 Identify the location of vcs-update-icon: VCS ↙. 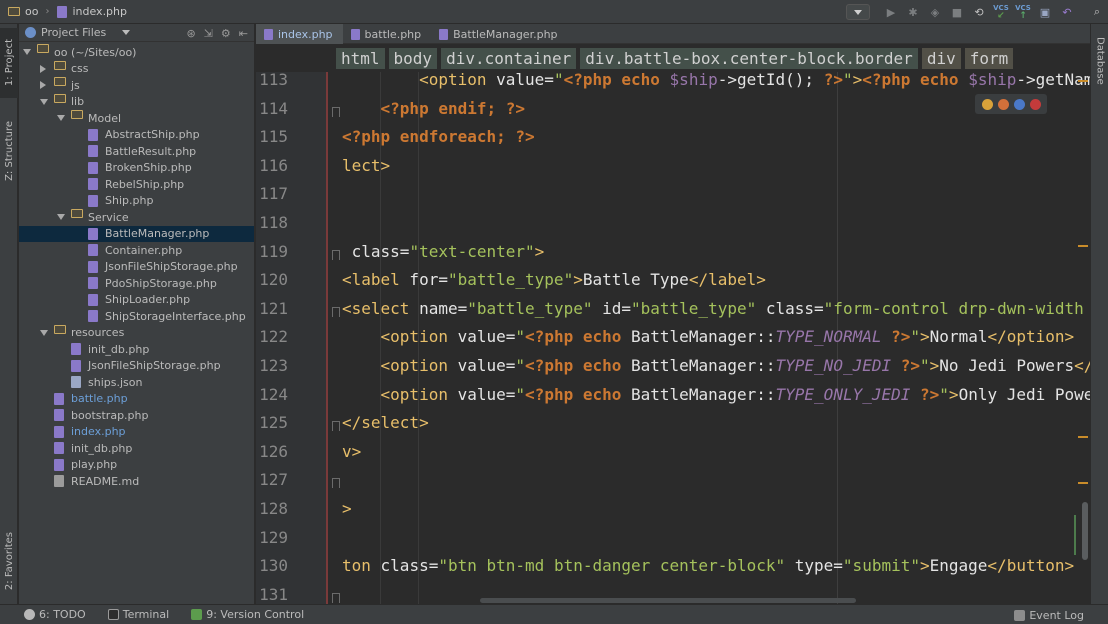
(1001, 12).